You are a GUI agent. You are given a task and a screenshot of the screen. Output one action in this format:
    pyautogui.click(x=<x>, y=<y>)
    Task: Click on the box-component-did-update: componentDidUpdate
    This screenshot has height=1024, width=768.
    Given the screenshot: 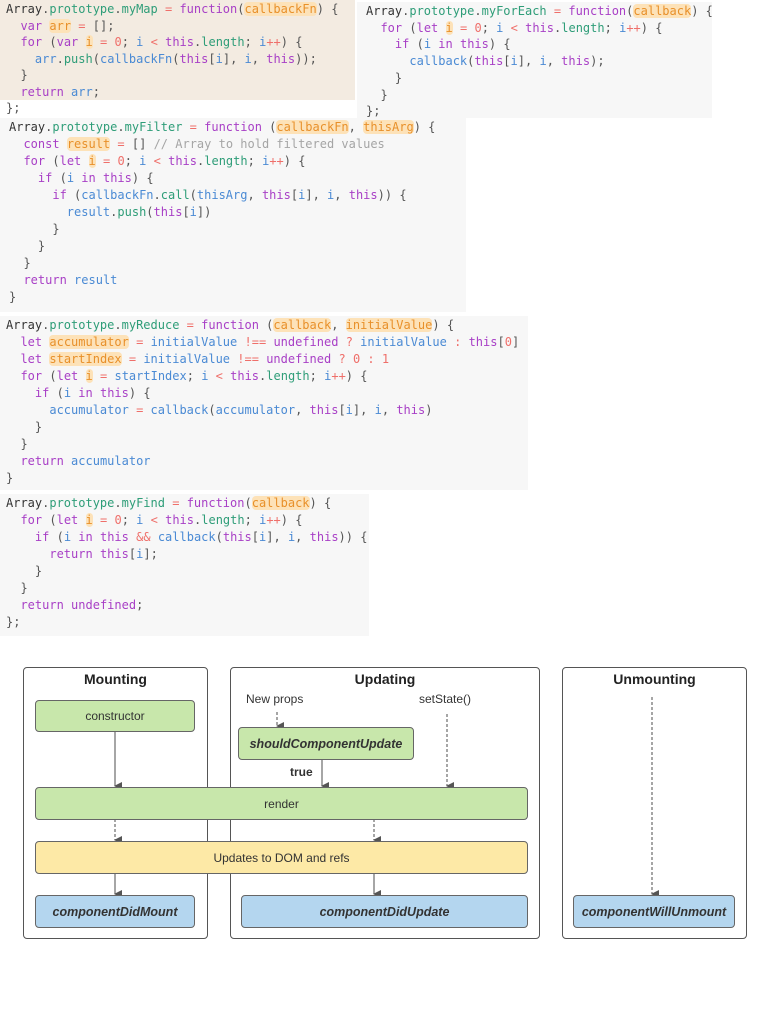 What is the action you would take?
    pyautogui.click(x=384, y=911)
    